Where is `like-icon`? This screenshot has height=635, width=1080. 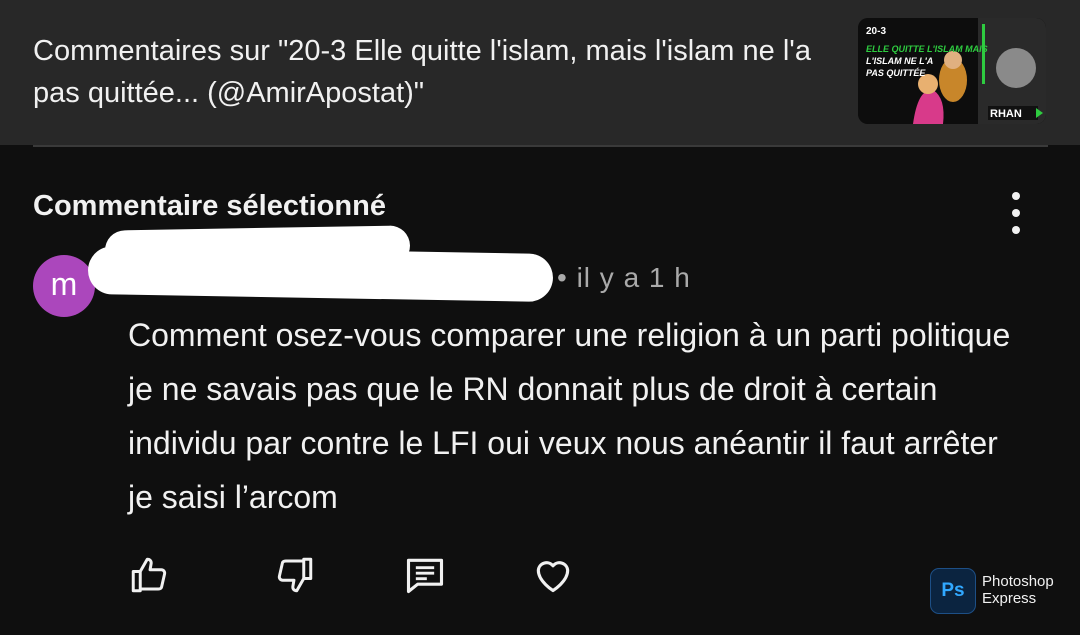
like-icon is located at coordinates (149, 575).